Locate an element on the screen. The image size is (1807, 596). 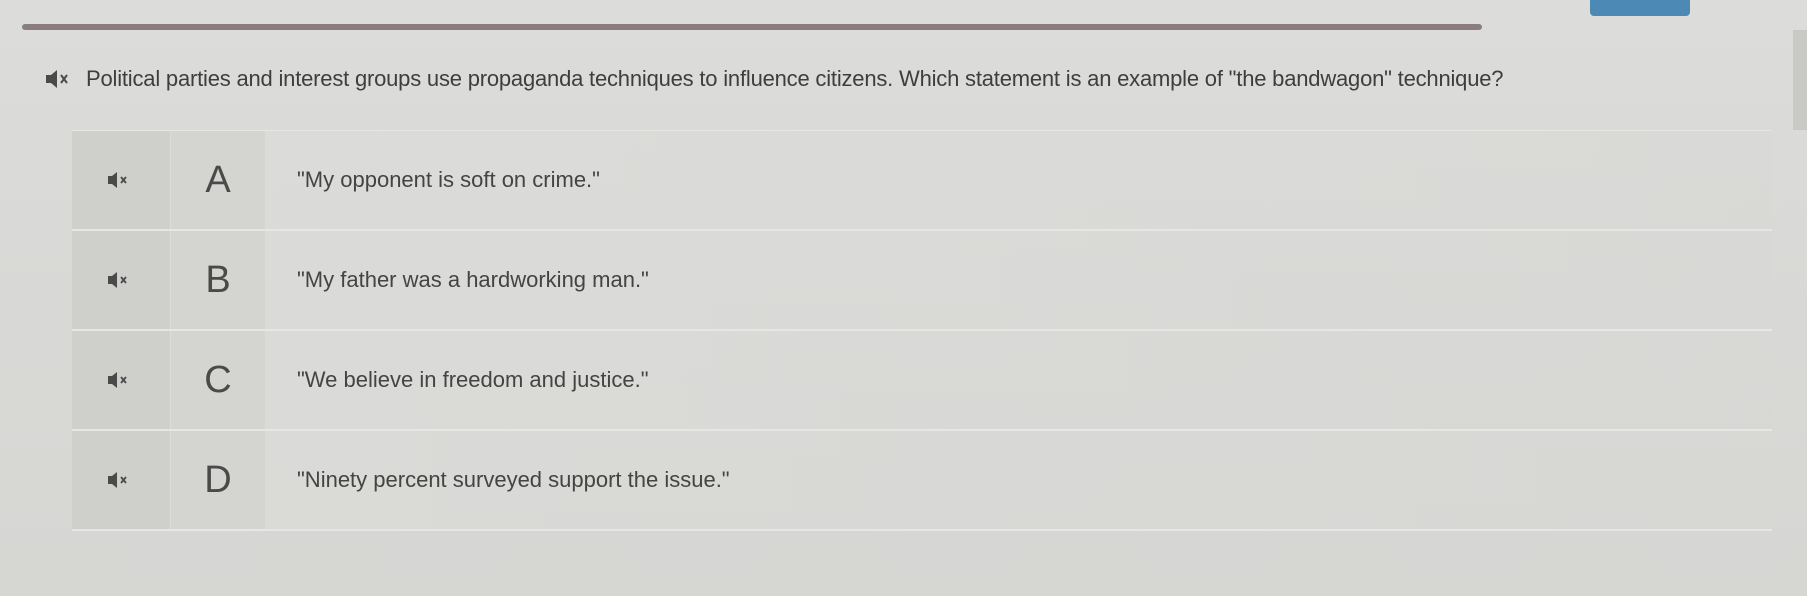
right-edge-panel is located at coordinates (1800, 80).